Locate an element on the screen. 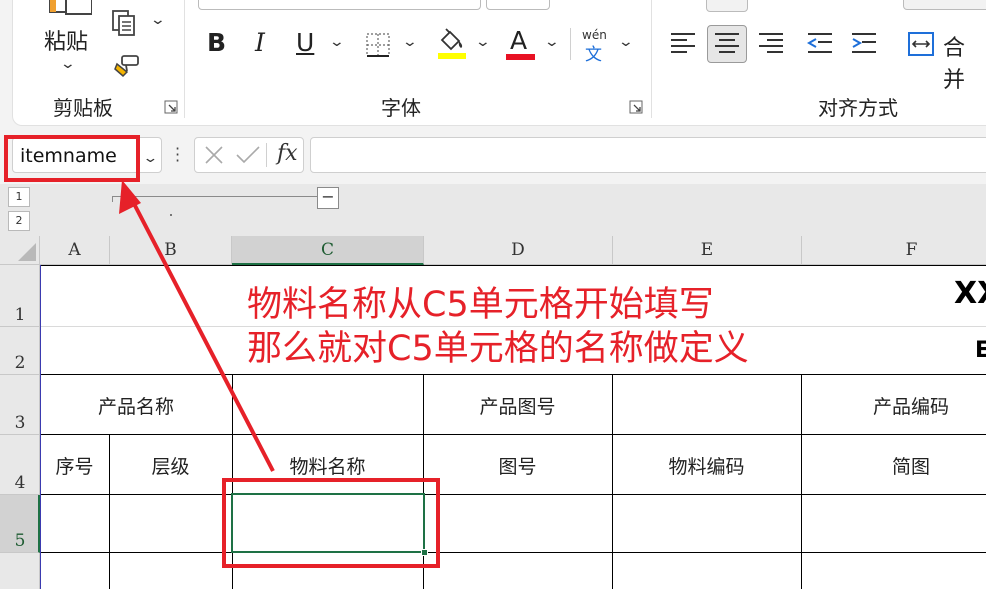 The width and height of the screenshot is (986, 589). annotation-arrow is located at coordinates (197, 326).